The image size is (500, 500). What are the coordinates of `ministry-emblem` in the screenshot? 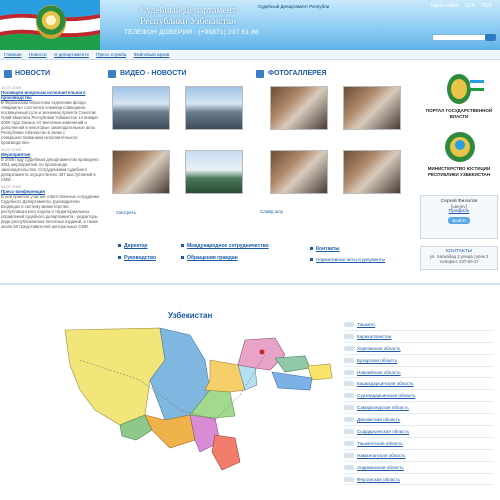 It's located at (460, 147).